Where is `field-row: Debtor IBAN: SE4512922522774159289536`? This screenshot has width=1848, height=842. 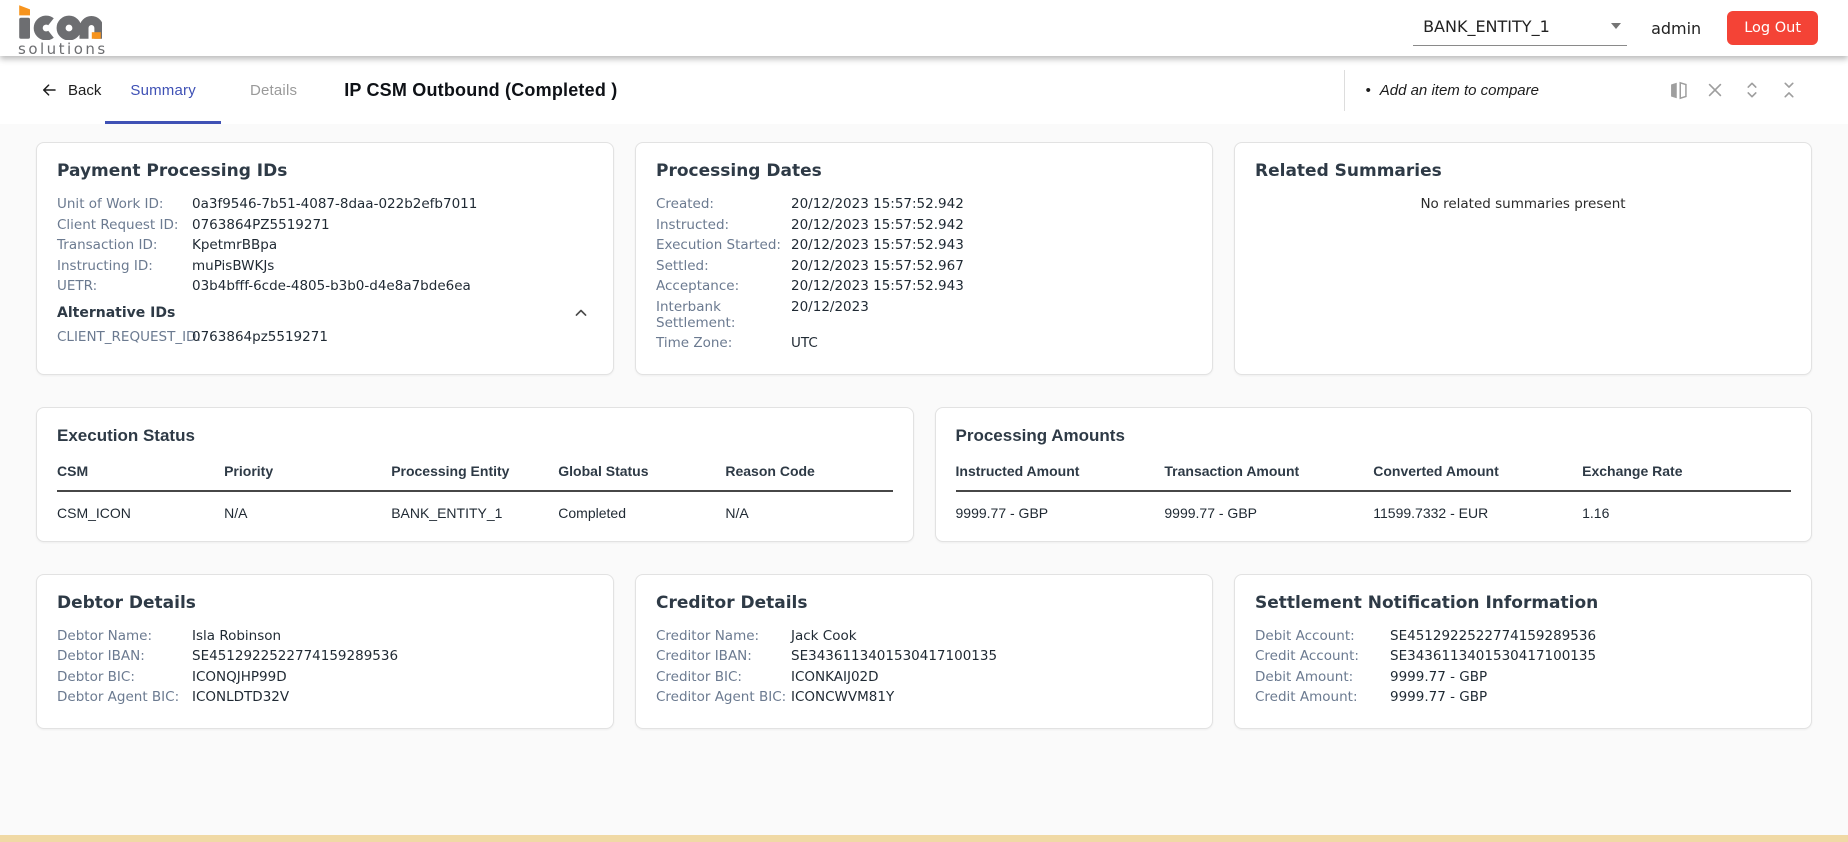
field-row: Debtor IBAN: SE4512922522774159289536 is located at coordinates (325, 656).